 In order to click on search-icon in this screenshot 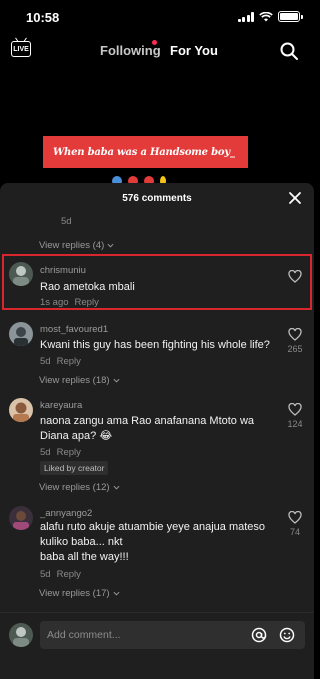, I will do `click(289, 51)`.